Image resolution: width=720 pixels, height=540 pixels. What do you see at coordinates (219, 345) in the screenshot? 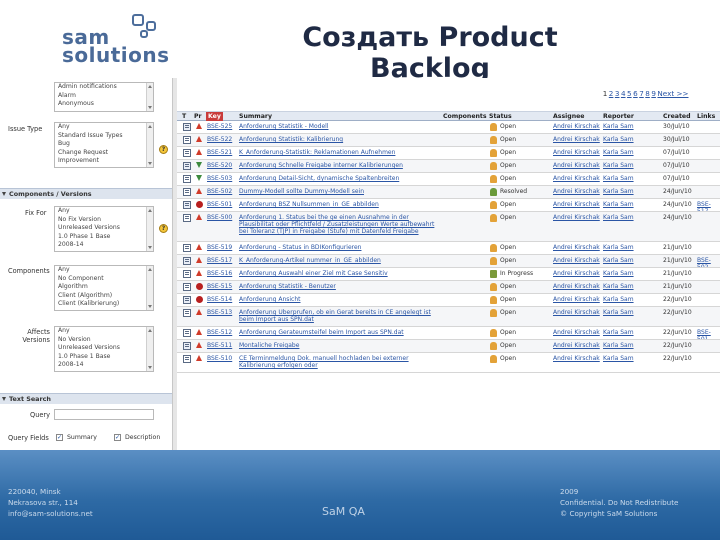
I see `issue-key-link: BSE-511` at bounding box center [219, 345].